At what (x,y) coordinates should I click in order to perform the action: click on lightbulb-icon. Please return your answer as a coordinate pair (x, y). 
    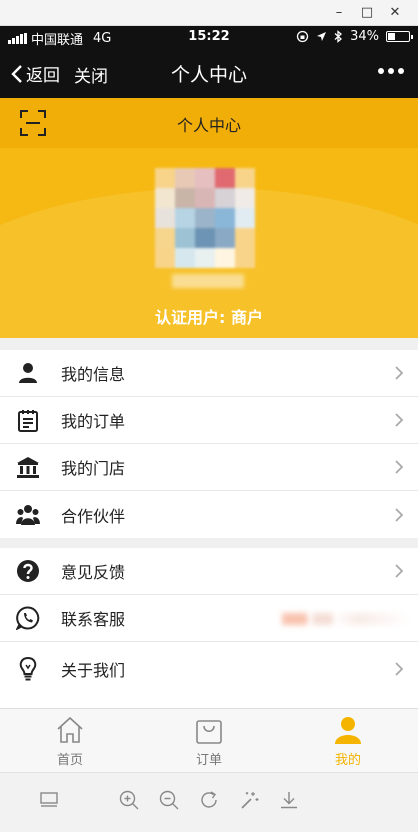
    Looking at the image, I should click on (28, 669).